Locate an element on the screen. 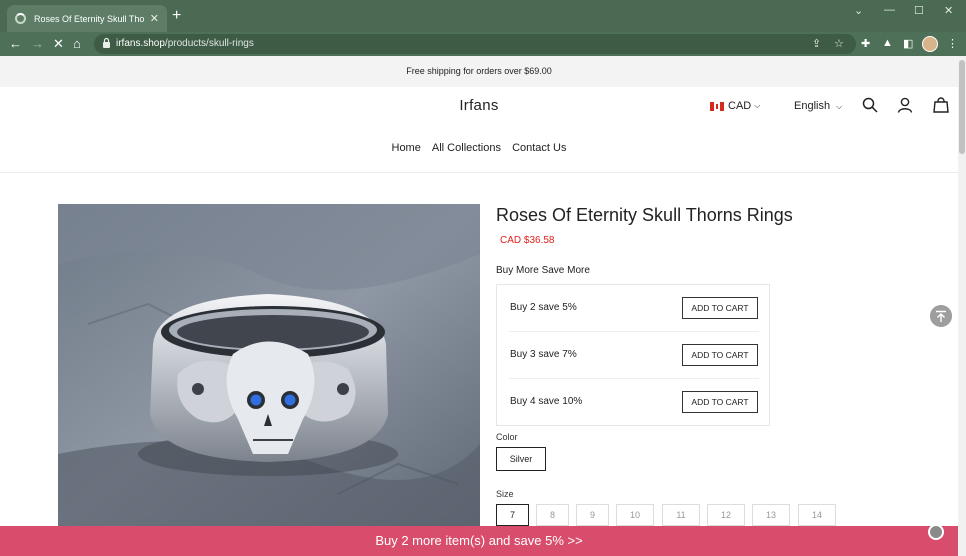 This screenshot has width=966, height=556. size-option: 11 is located at coordinates (681, 515).